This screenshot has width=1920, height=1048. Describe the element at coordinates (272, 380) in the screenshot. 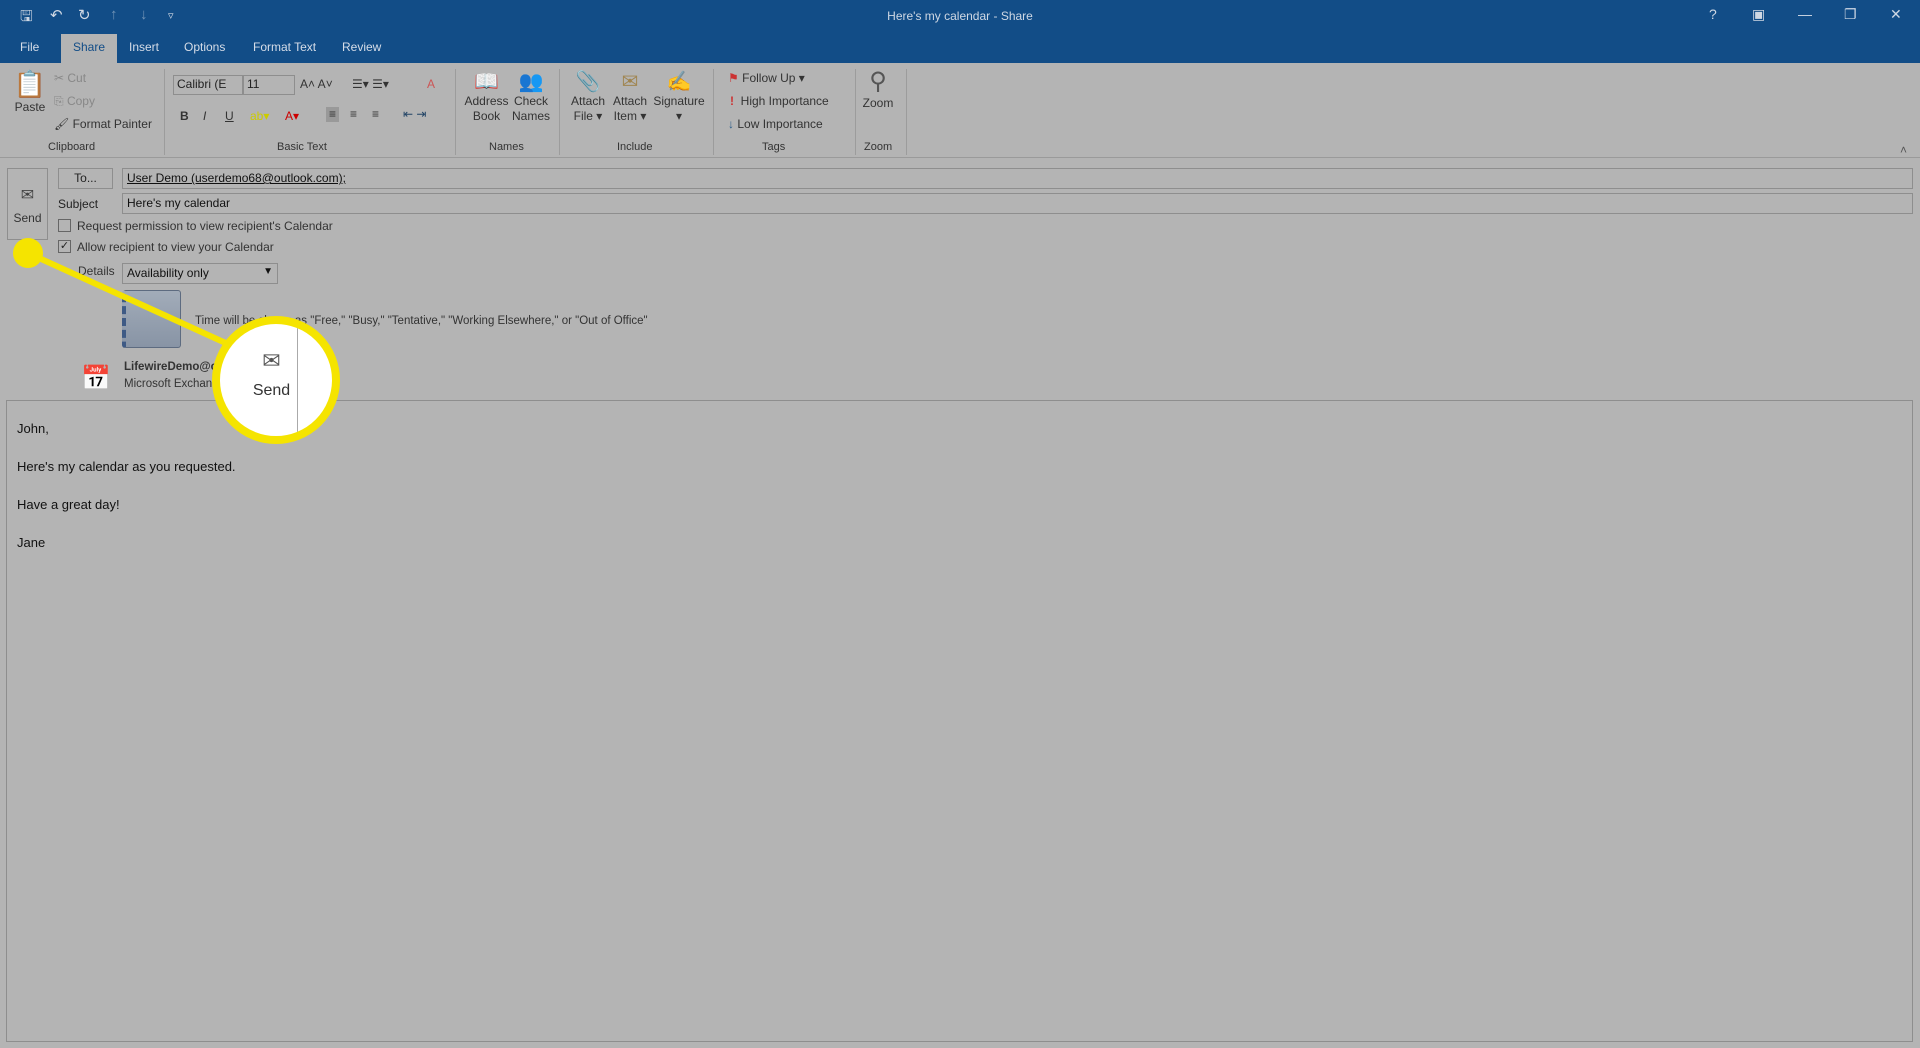

I see `magnified-send-button: ✉ Send` at that location.